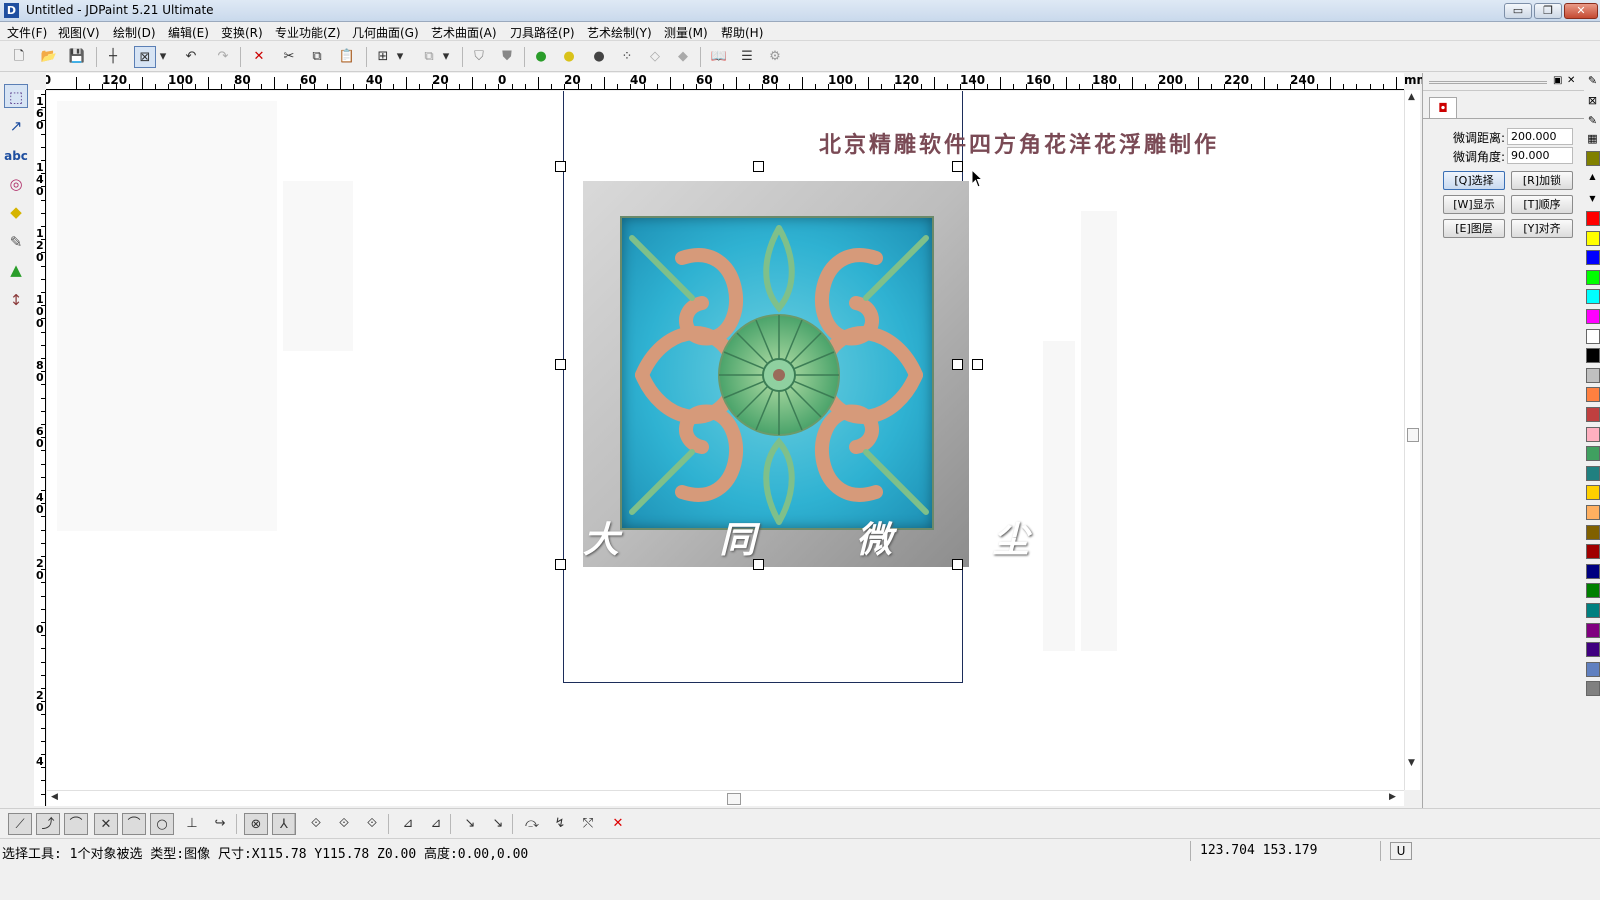  What do you see at coordinates (655, 57) in the screenshot?
I see `nav-back-icon: ◇` at bounding box center [655, 57].